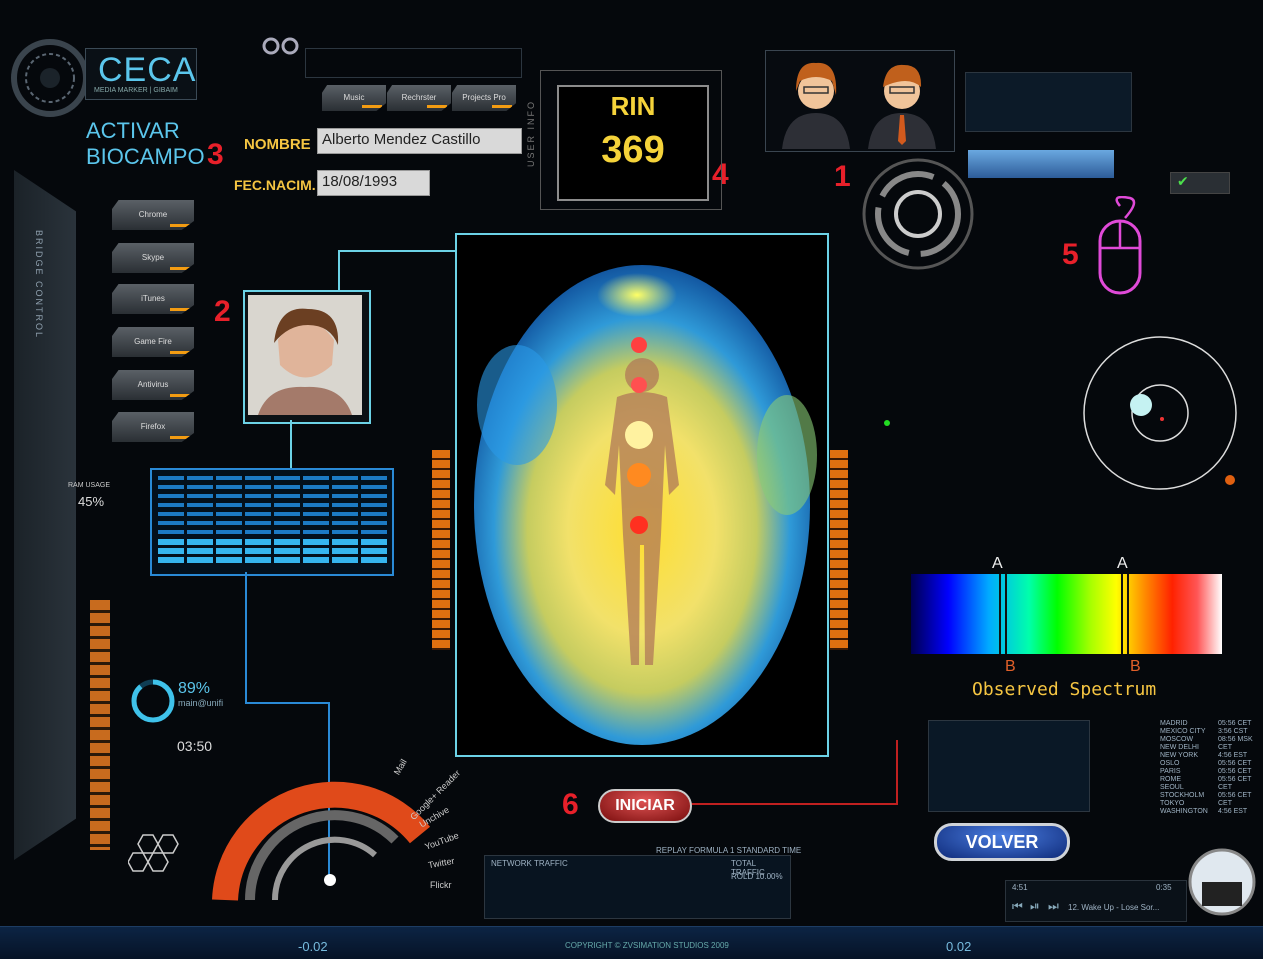 The image size is (1263, 959). What do you see at coordinates (153, 258) in the screenshot?
I see `menu-skype: Skype` at bounding box center [153, 258].